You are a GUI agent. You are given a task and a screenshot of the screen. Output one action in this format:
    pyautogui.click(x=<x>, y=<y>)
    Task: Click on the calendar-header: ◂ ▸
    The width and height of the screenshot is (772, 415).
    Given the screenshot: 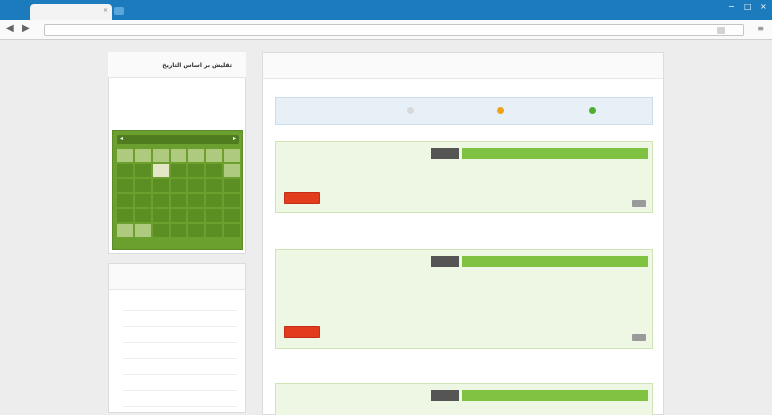 What is the action you would take?
    pyautogui.click(x=178, y=139)
    